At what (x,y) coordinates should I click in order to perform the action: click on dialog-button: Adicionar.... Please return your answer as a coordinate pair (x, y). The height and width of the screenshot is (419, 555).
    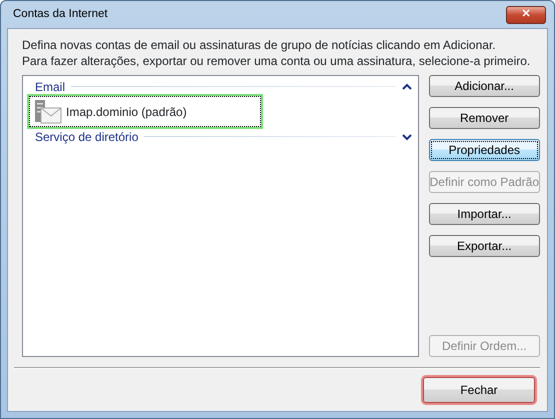
    Looking at the image, I should click on (484, 86).